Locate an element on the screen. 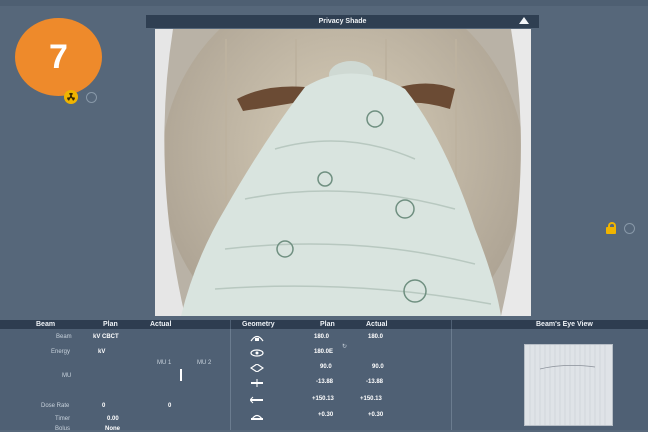 The height and width of the screenshot is (432, 648). energy-plan-value: kV is located at coordinates (102, 352).